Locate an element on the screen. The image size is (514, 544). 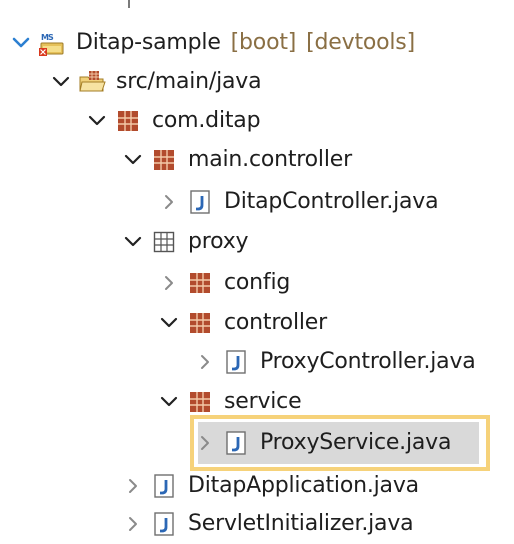
tree-item-com-ditap: com.ditap is located at coordinates (173, 121).